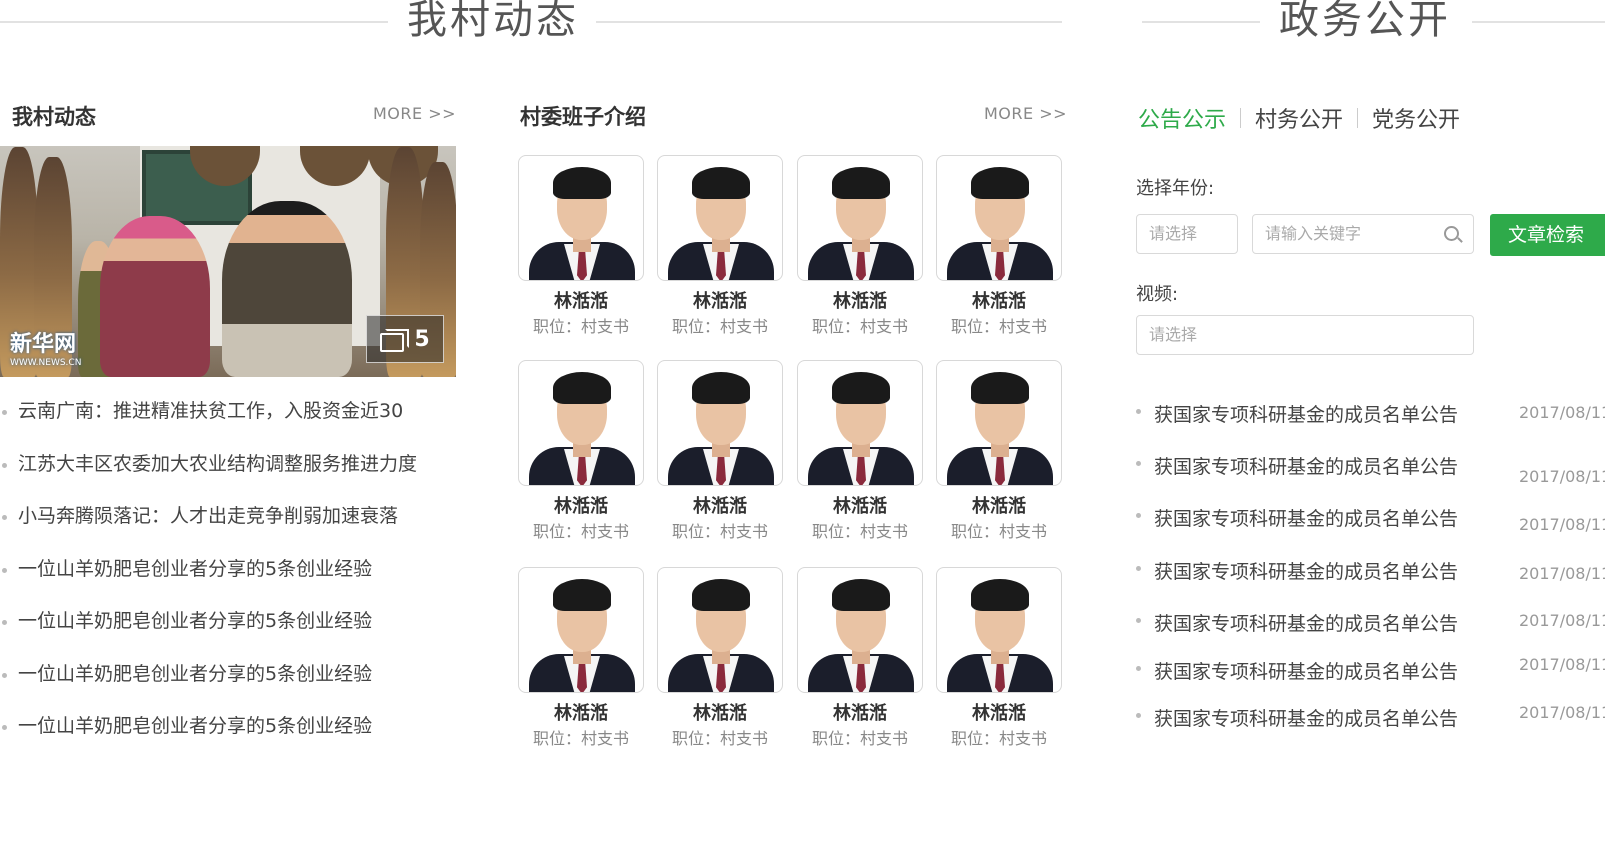  Describe the element at coordinates (1416, 118) in the screenshot. I see `tab-party-affairs: 党务公开` at that location.